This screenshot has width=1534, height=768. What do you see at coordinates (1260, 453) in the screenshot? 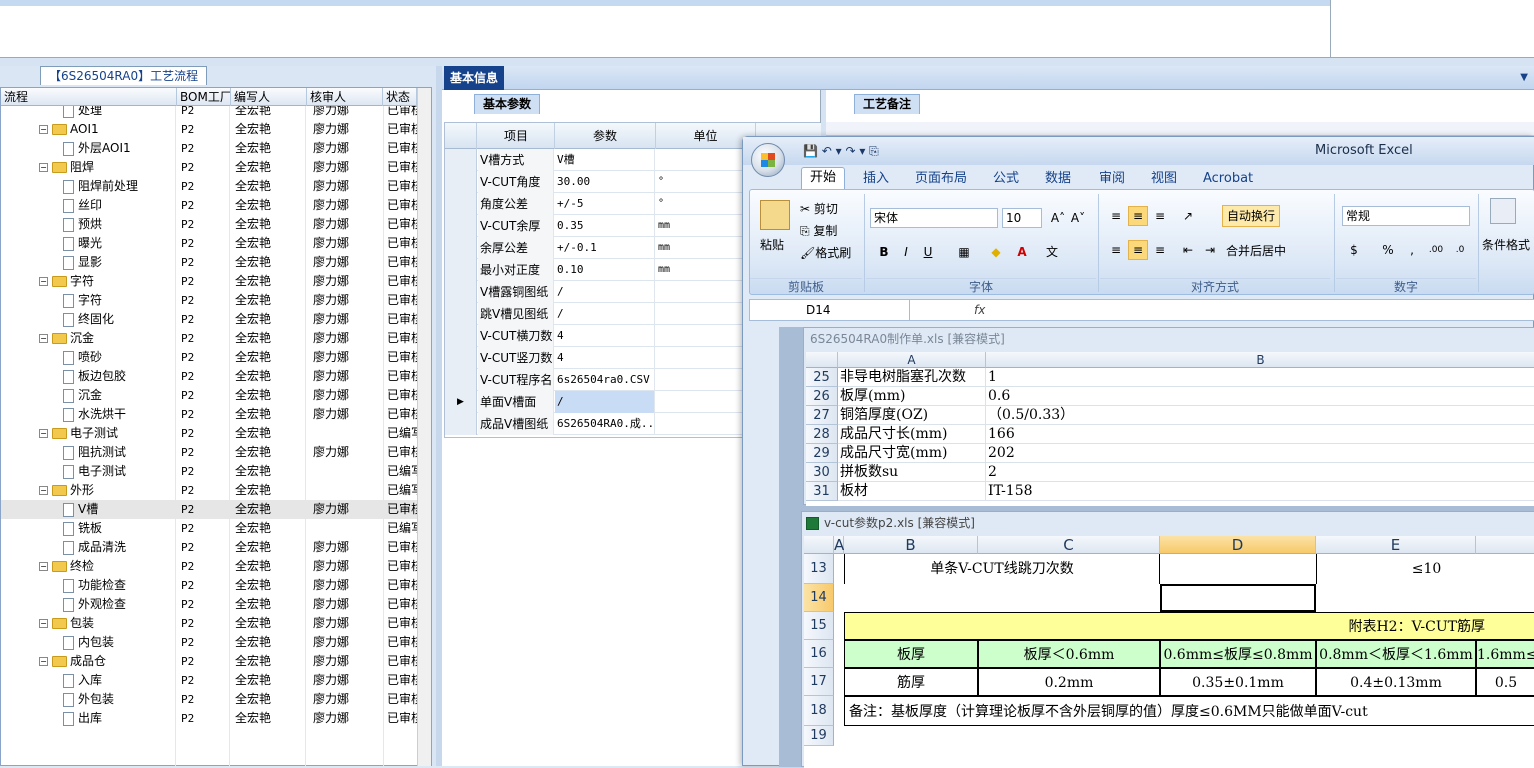
I see `cell-b: 202` at bounding box center [1260, 453].